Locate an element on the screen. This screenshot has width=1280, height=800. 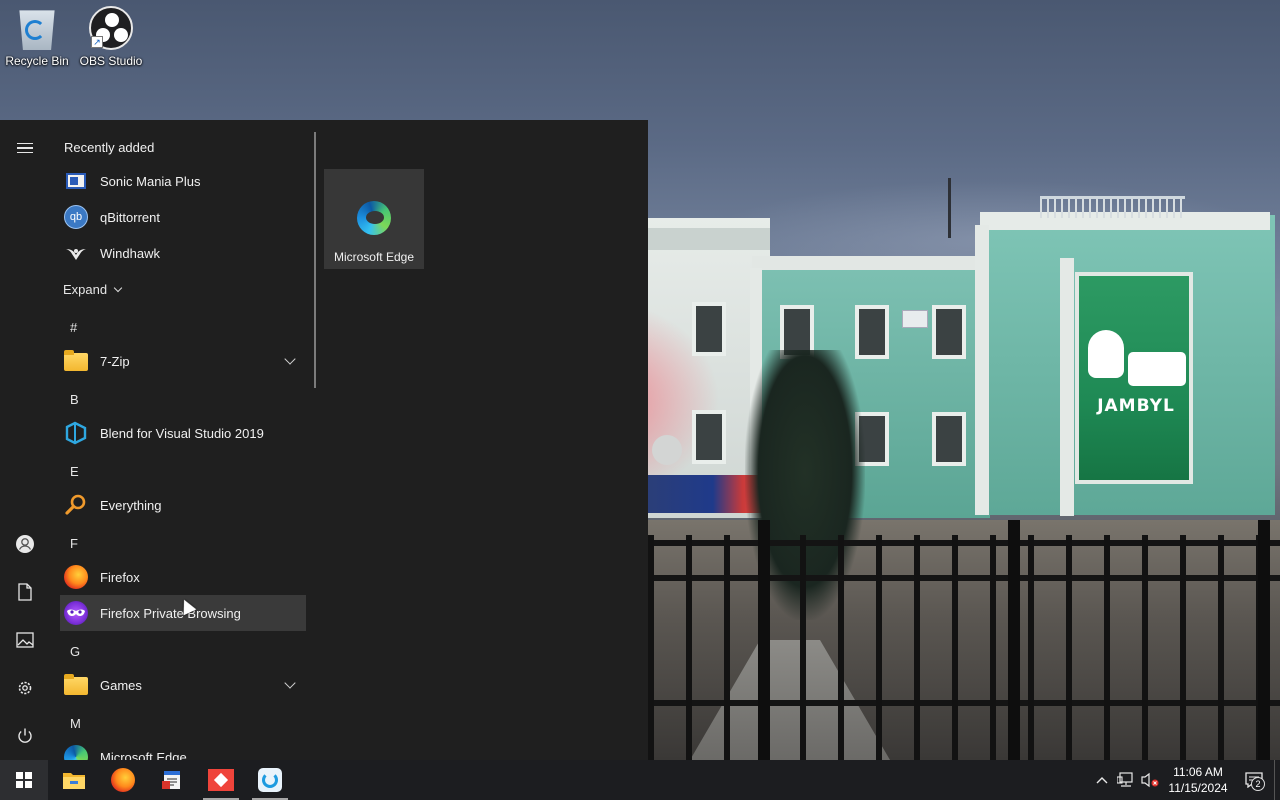
app-item-microsoft-edge: Microsoft Edge is located at coordinates (183, 749).